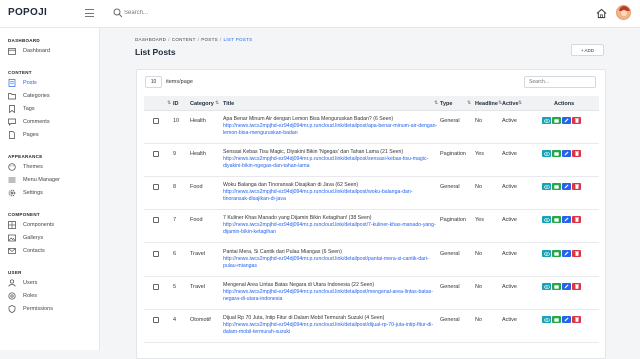 The image size is (640, 359). Describe the element at coordinates (52, 135) in the screenshot. I see `sidebar-item-pages: Pages` at that location.